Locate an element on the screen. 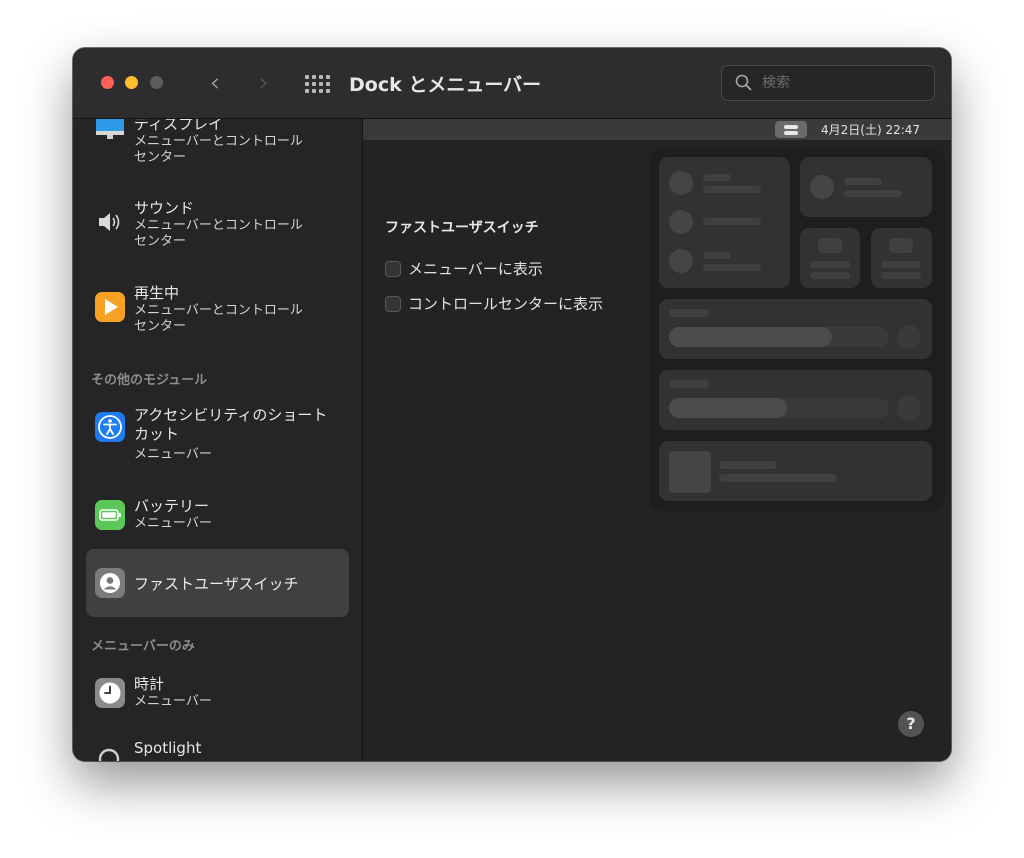  user-switch-icon is located at coordinates (110, 583).